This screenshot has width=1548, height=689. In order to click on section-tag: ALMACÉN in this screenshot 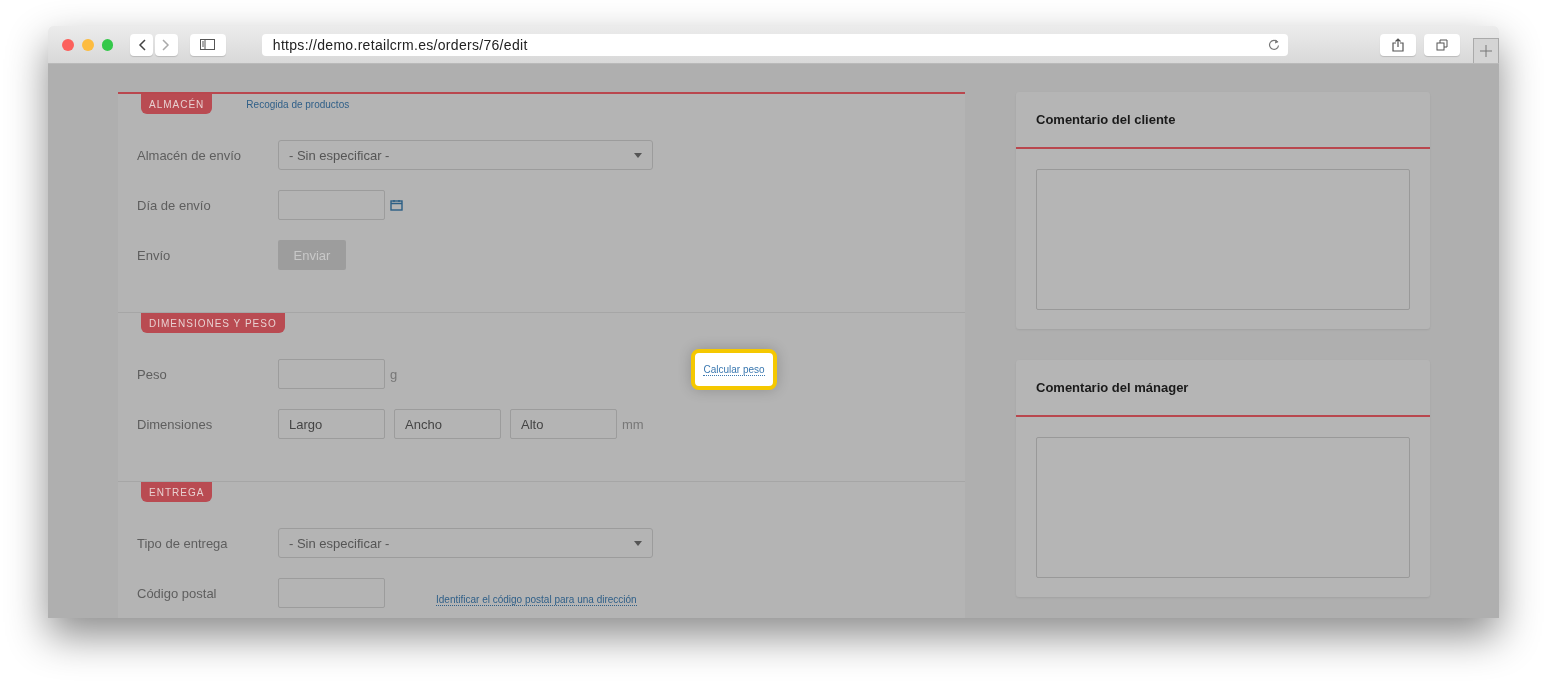, I will do `click(177, 104)`.